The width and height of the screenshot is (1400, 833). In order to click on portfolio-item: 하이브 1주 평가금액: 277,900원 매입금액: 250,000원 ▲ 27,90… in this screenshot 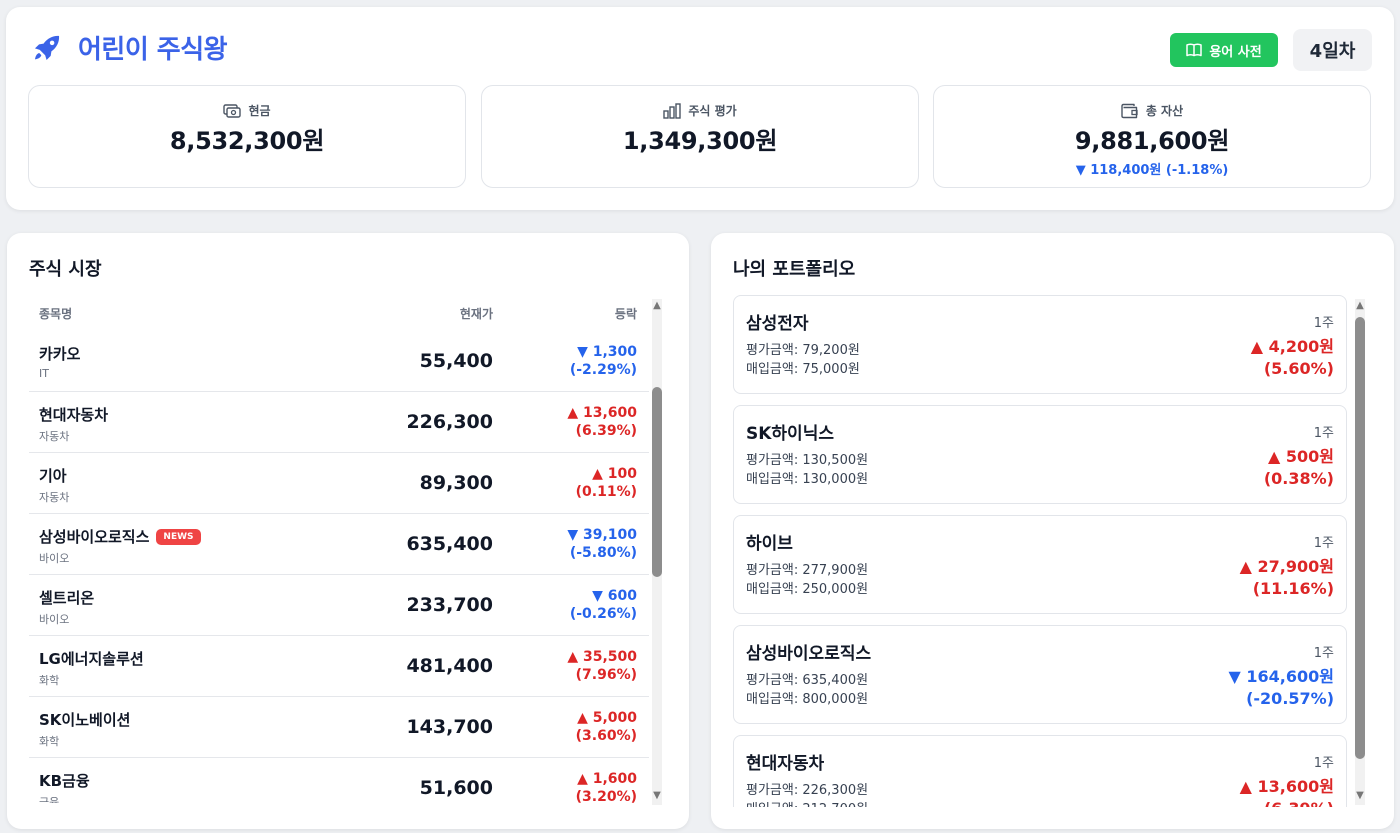, I will do `click(1040, 564)`.